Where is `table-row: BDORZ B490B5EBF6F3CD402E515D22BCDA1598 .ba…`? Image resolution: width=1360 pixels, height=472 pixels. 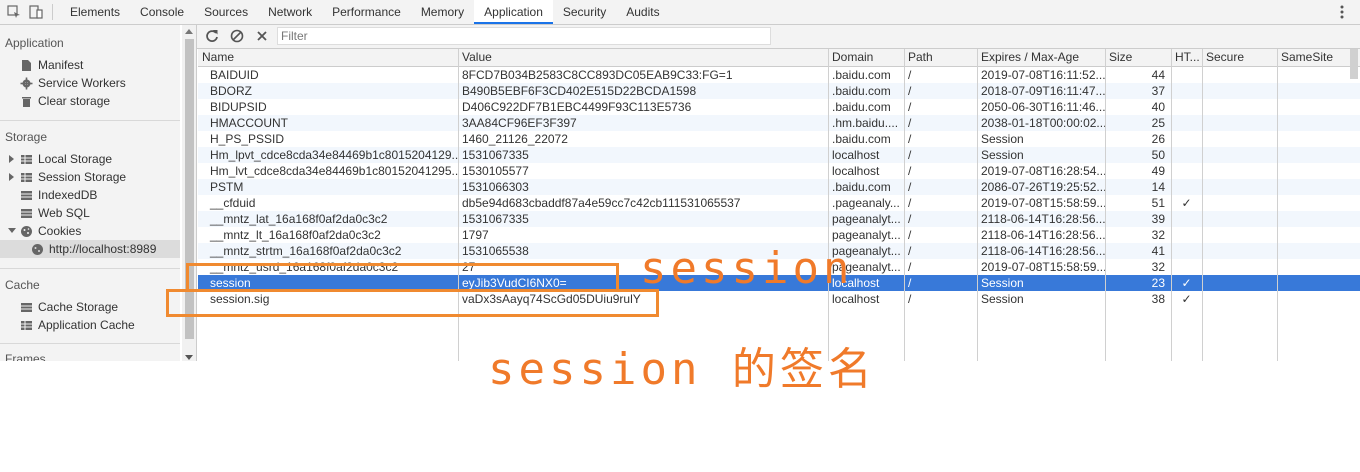
table-row: BDORZ B490B5EBF6F3CD402E515D22BCDA1598 .ba… is located at coordinates (779, 91).